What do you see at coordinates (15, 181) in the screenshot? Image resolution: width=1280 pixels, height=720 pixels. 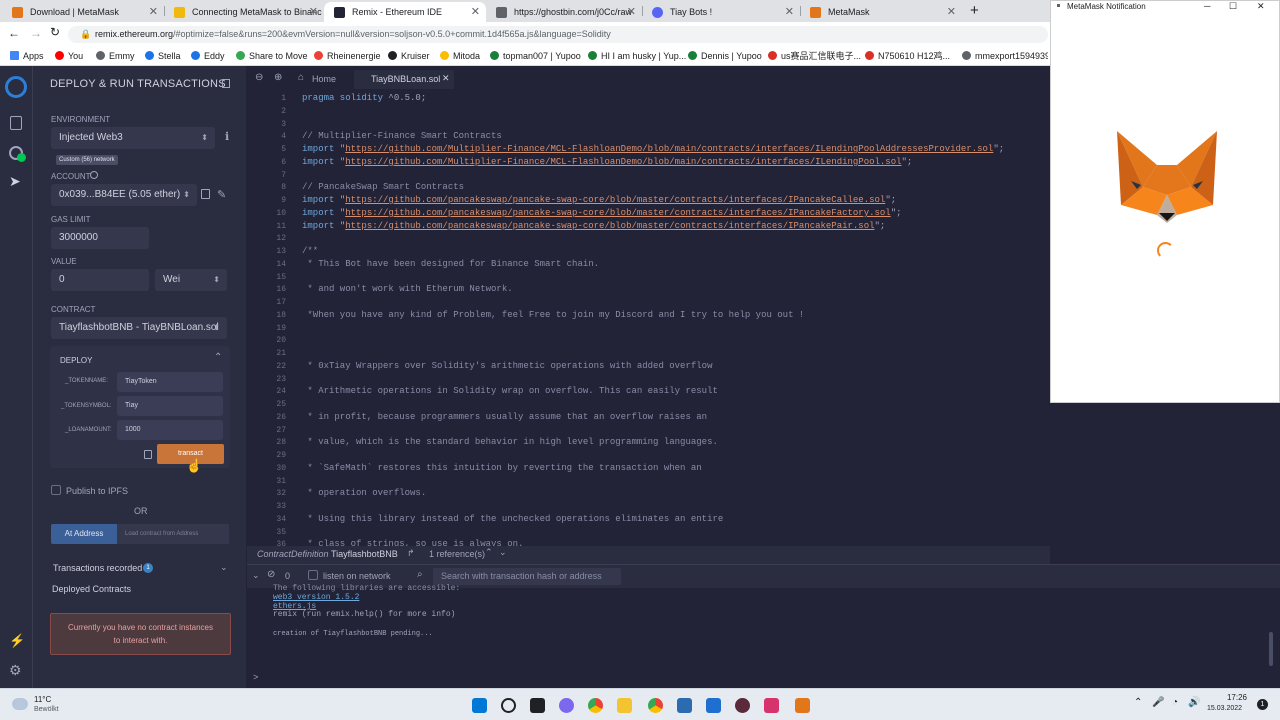 I see `deploy-run-icon: ➤` at bounding box center [15, 181].